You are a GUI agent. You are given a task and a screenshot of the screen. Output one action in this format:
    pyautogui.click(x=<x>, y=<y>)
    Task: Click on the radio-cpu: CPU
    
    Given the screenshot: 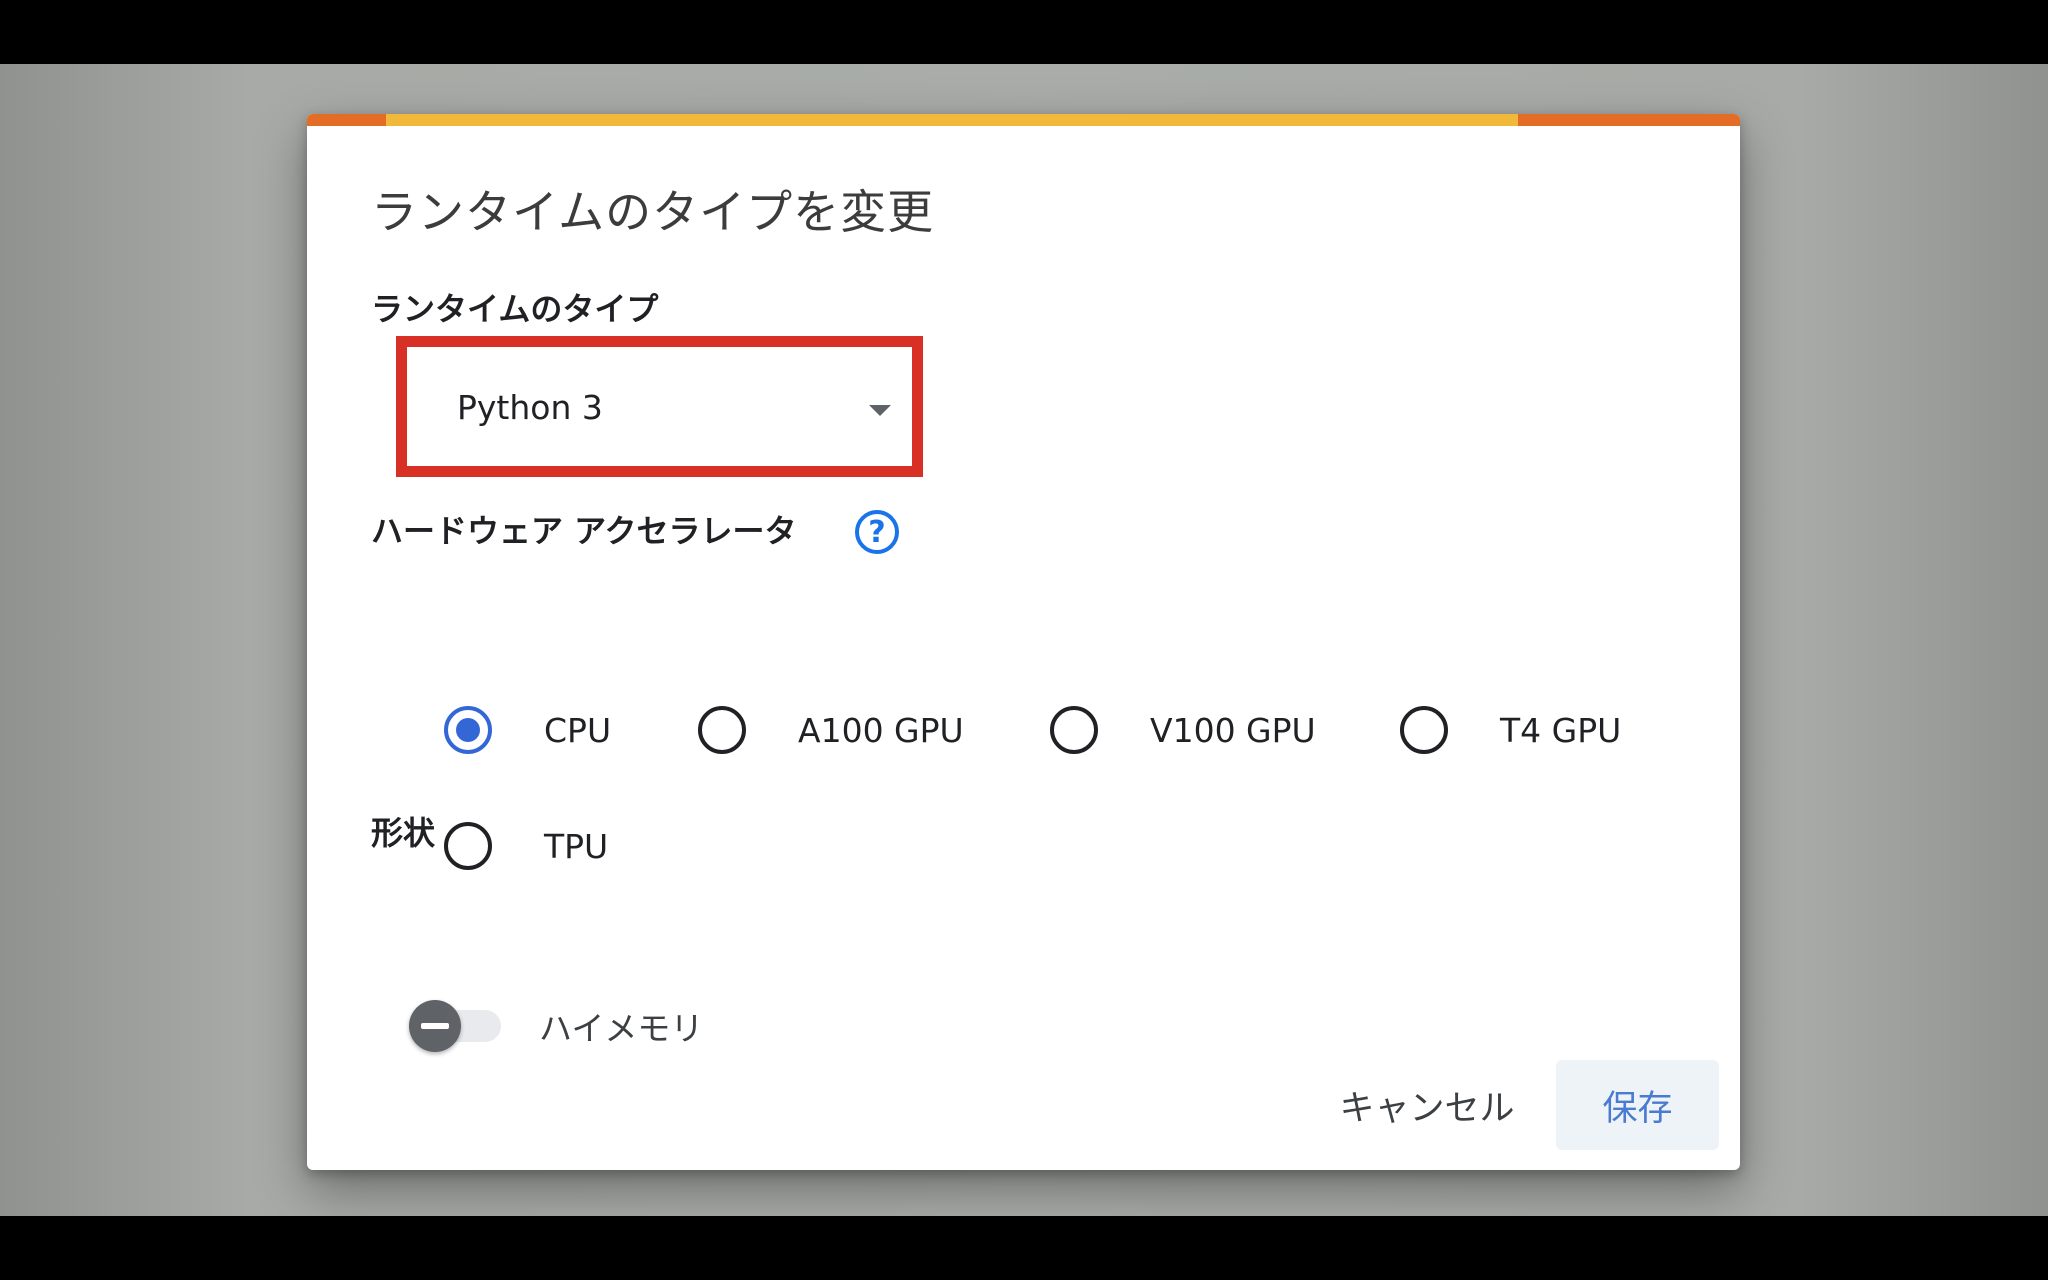 What is the action you would take?
    pyautogui.click(x=527, y=730)
    